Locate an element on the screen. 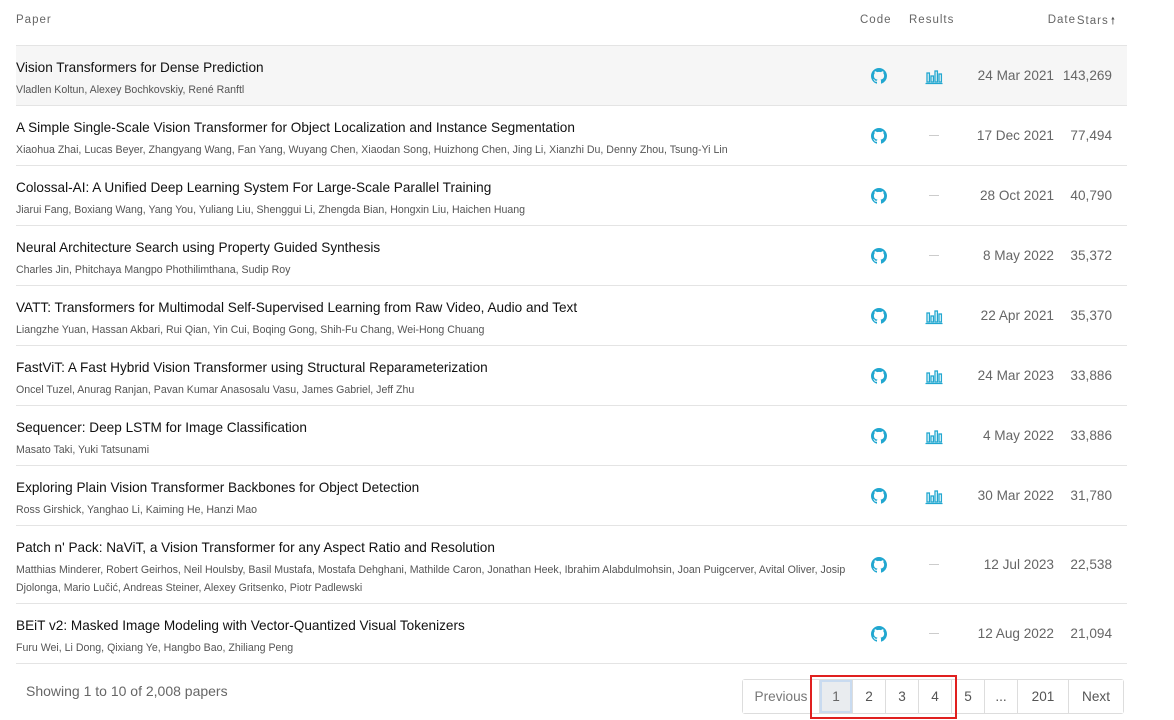 This screenshot has width=1174, height=720. header-date: Date is located at coordinates (1062, 20).